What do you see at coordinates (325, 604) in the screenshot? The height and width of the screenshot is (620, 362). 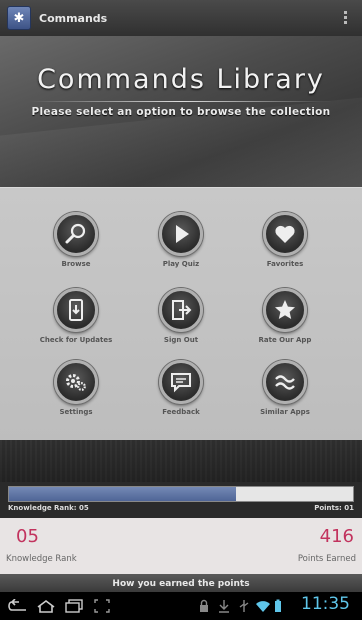 I see `status-clock: 11:35` at bounding box center [325, 604].